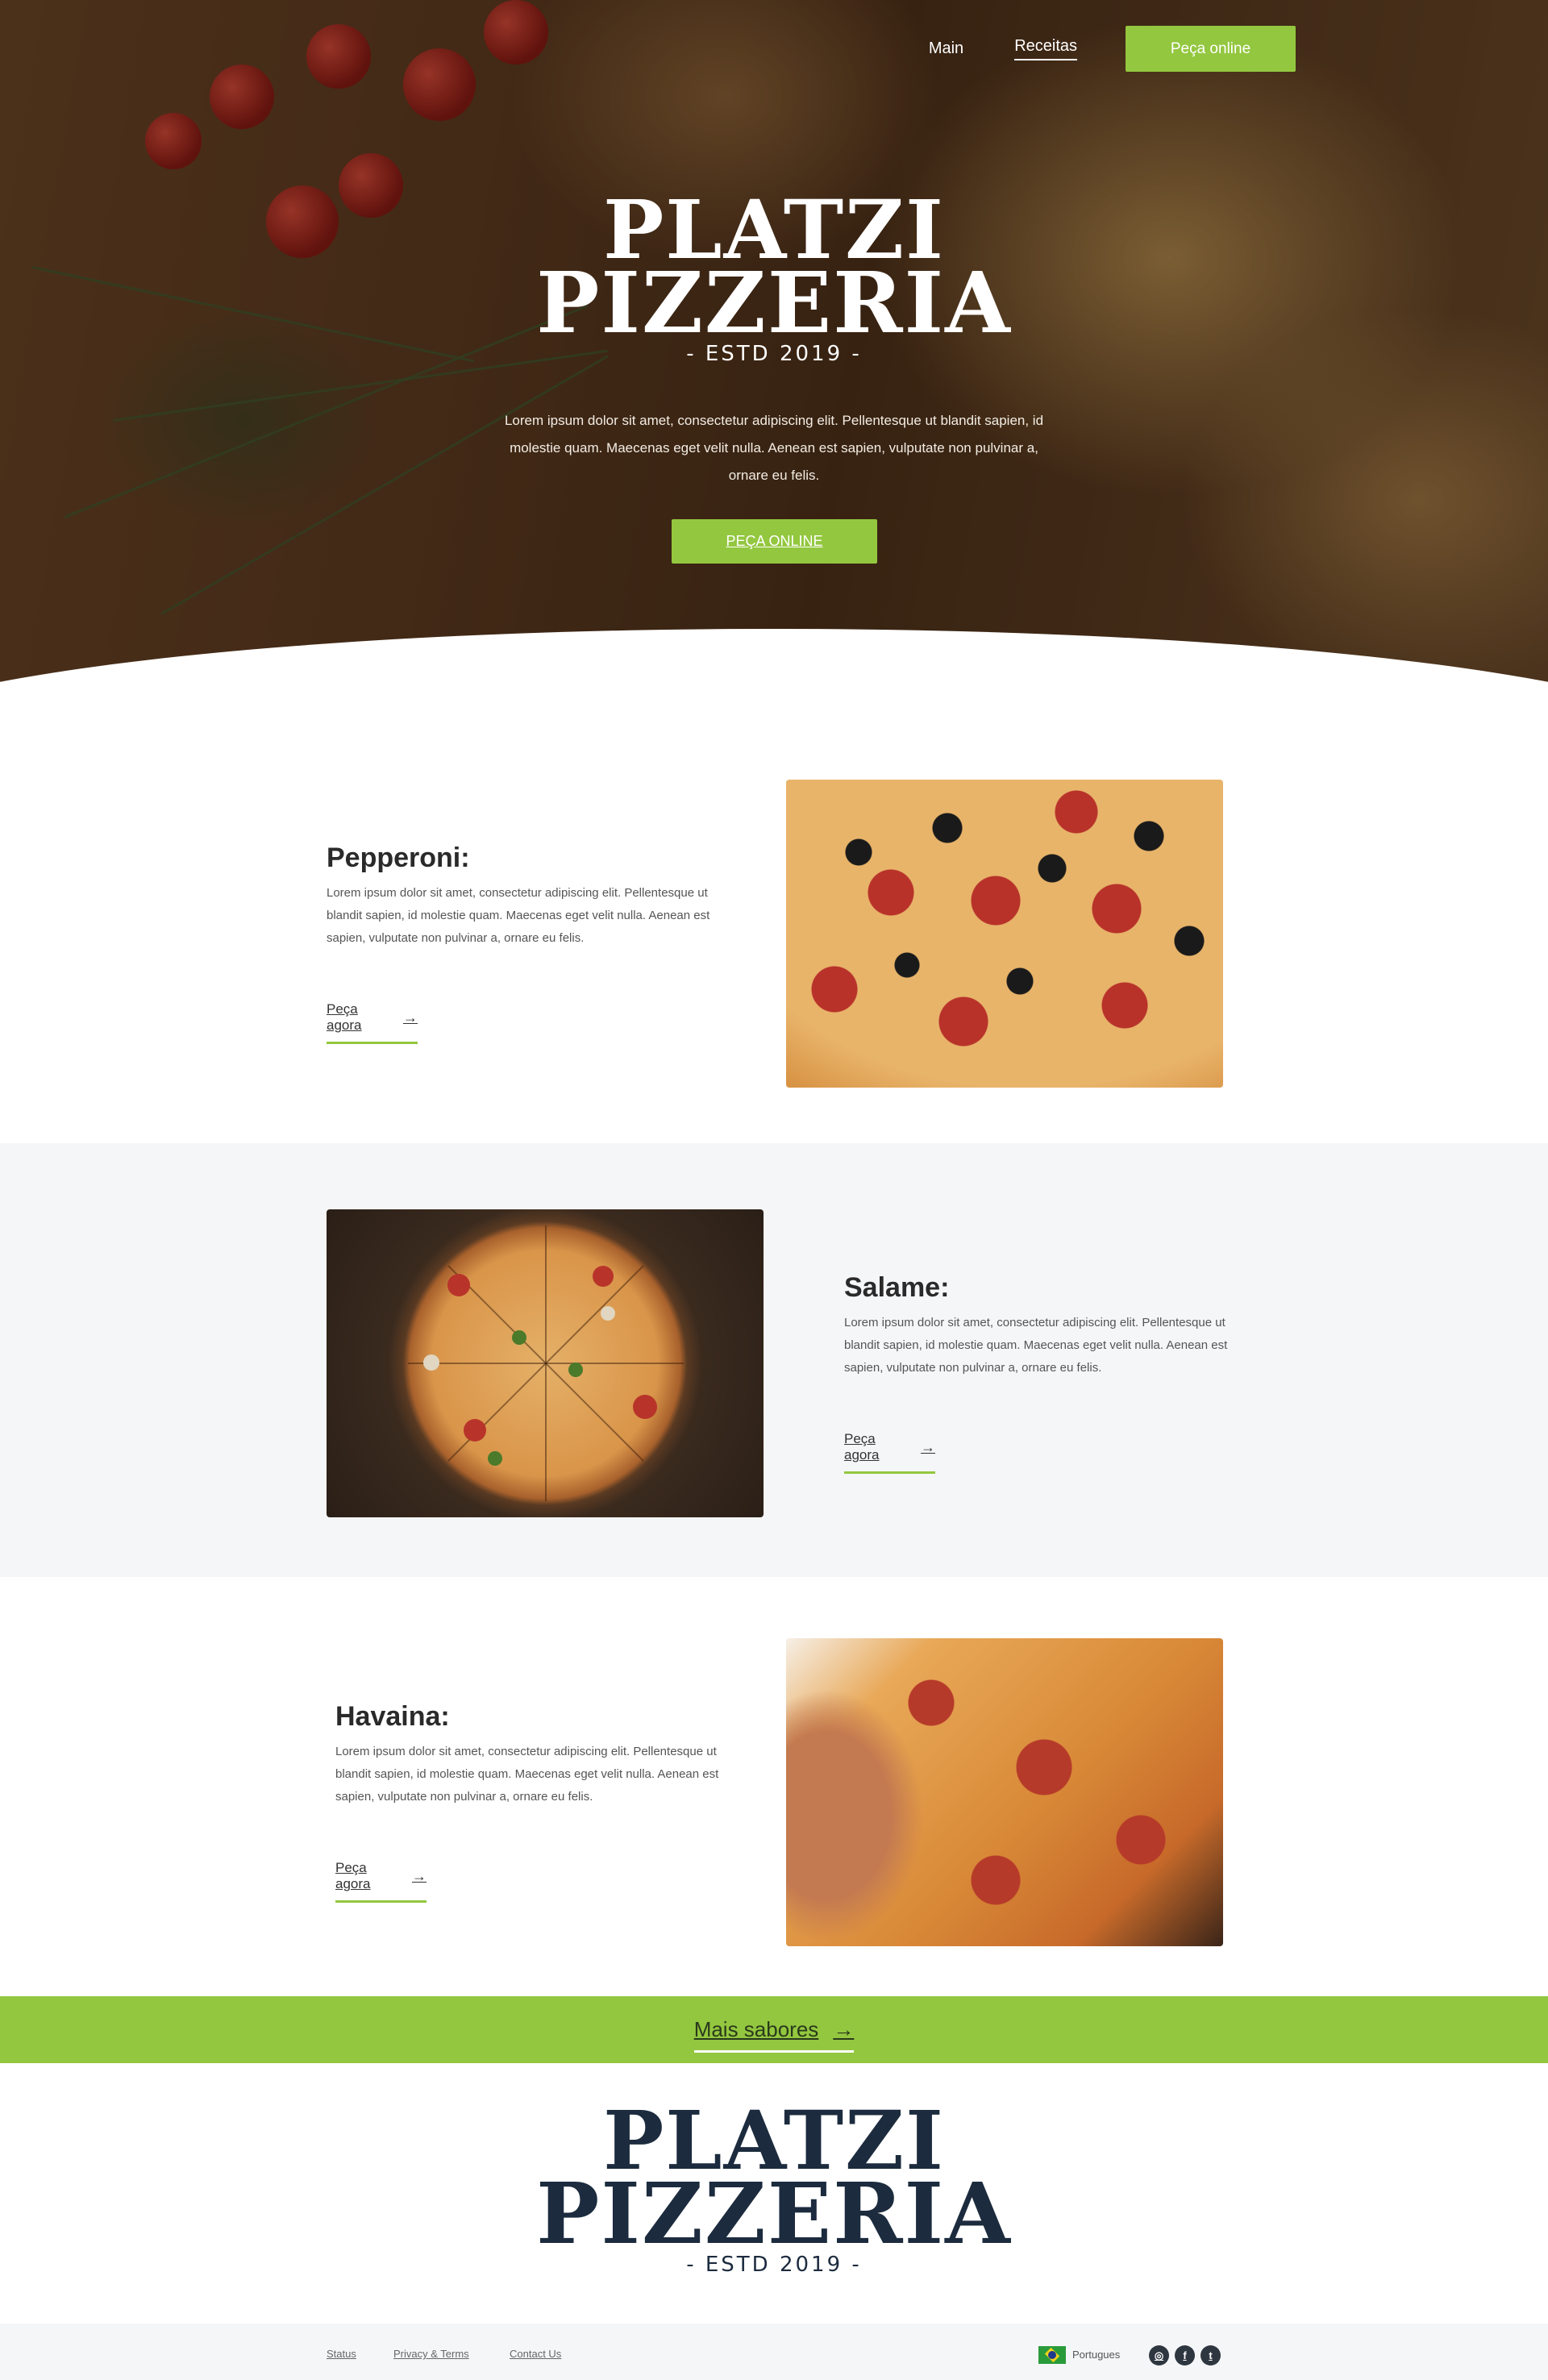 This screenshot has height=2380, width=1548. Describe the element at coordinates (1185, 2355) in the screenshot. I see `facebook-icon: f` at that location.